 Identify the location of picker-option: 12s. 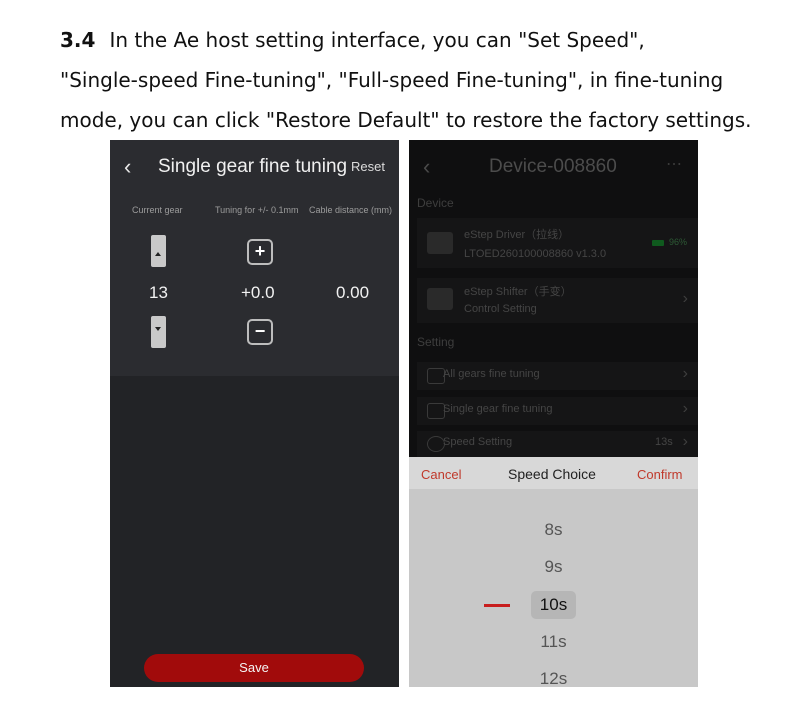
(553, 678).